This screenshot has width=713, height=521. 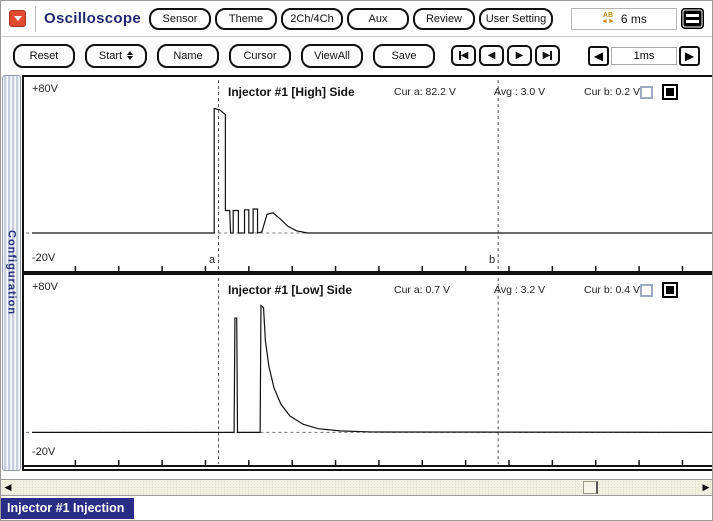 I want to click on cursor-b-label: b, so click(x=492, y=260).